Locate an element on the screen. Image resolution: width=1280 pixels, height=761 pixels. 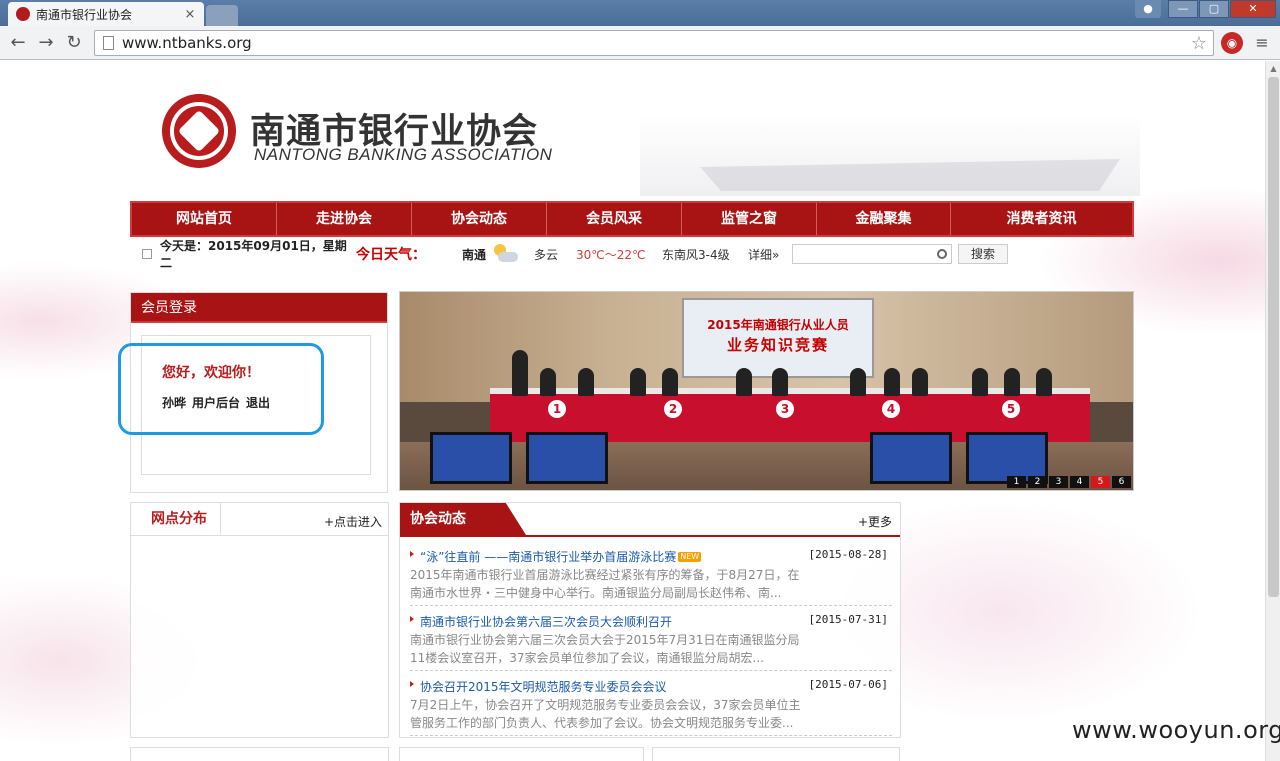
weather-city: 南通 is located at coordinates (474, 254).